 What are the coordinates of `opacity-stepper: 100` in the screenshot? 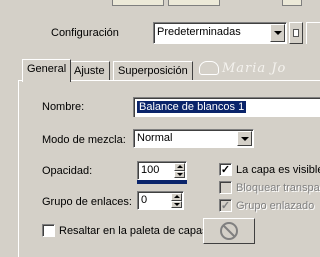 It's located at (162, 170).